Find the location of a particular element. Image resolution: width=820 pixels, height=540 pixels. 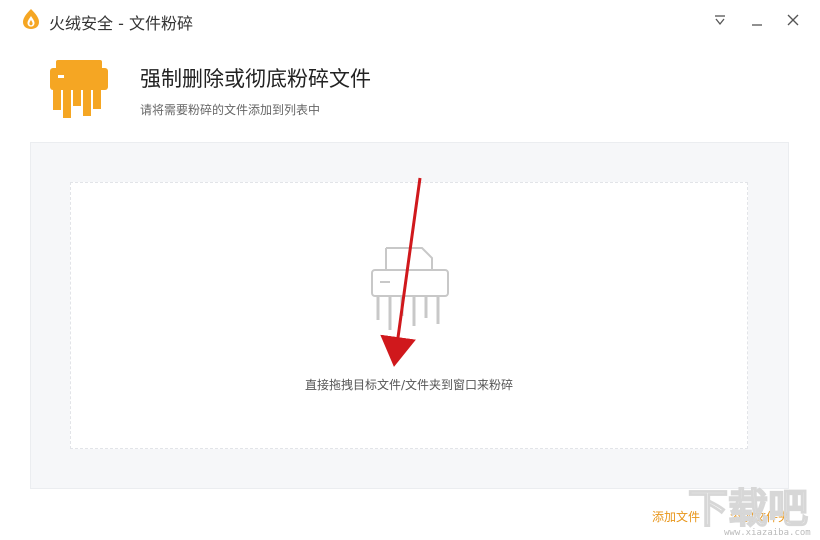

shredder-icon is located at coordinates (79, 89).